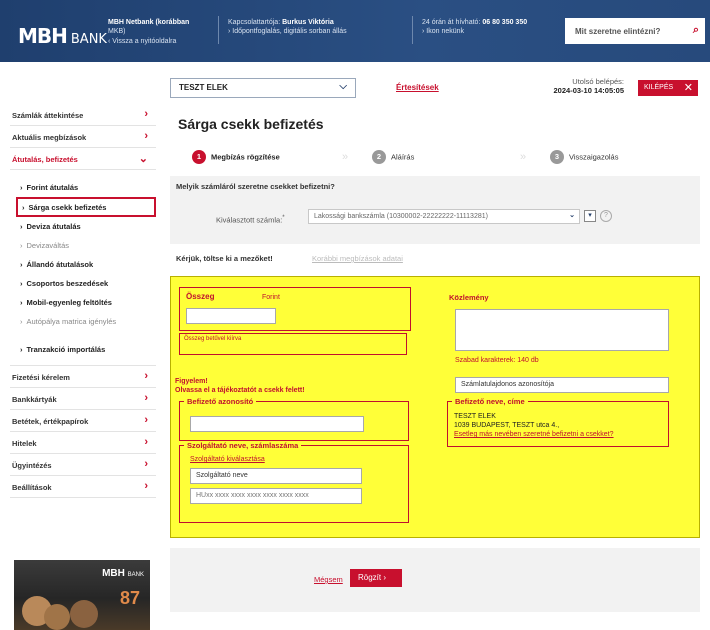 This screenshot has width=710, height=630. What do you see at coordinates (83, 349) in the screenshot?
I see `submenu-transaction-import: › Tranzakció importálás` at bounding box center [83, 349].